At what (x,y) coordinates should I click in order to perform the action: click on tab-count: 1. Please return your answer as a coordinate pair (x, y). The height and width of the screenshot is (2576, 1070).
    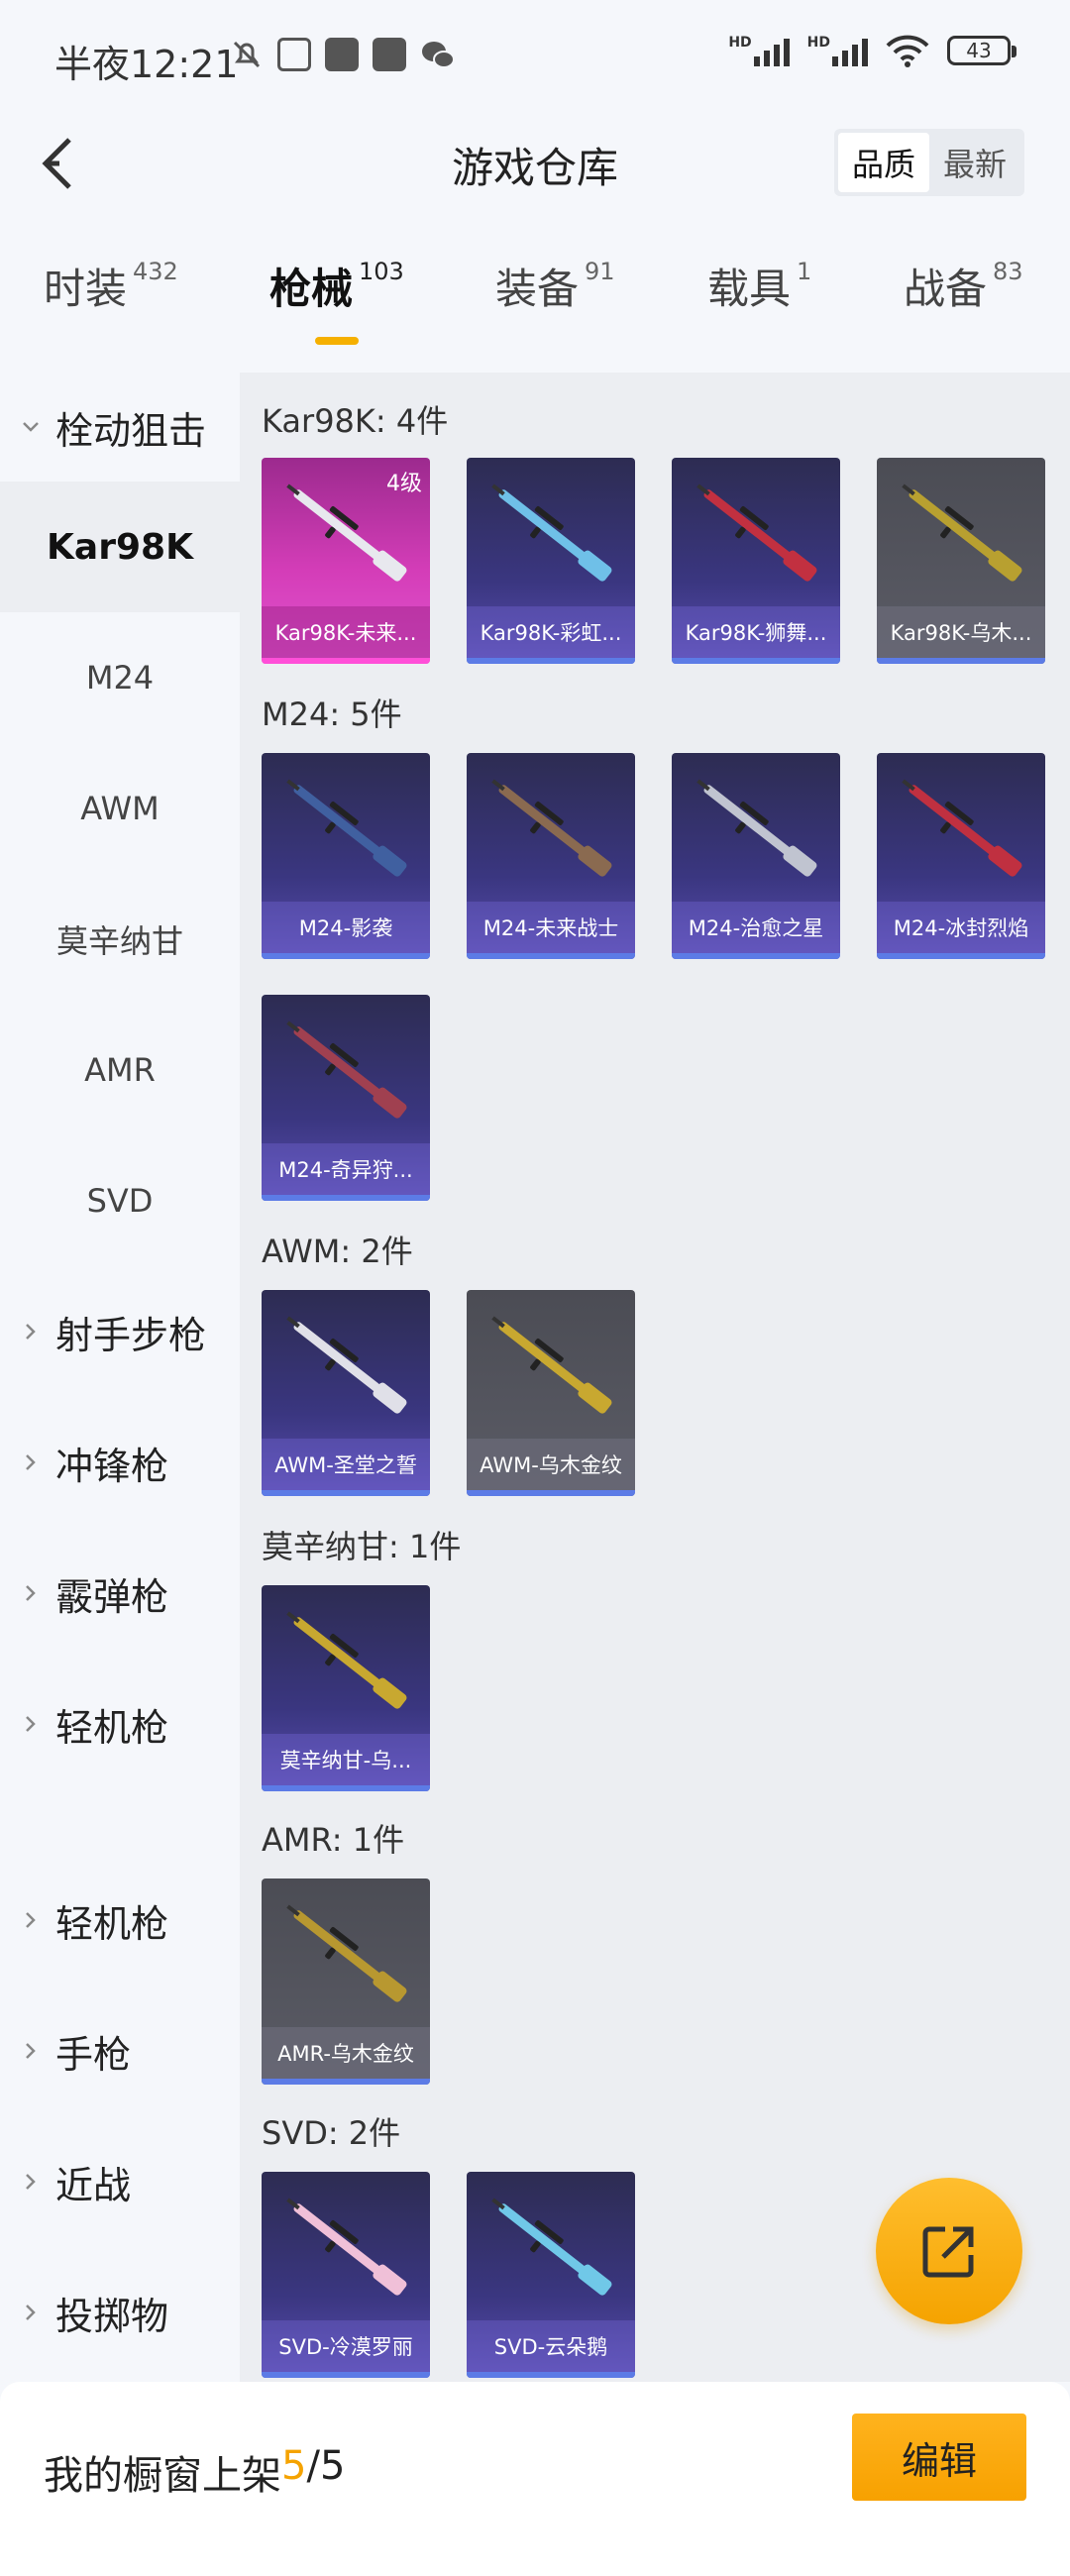
    Looking at the image, I should click on (804, 271).